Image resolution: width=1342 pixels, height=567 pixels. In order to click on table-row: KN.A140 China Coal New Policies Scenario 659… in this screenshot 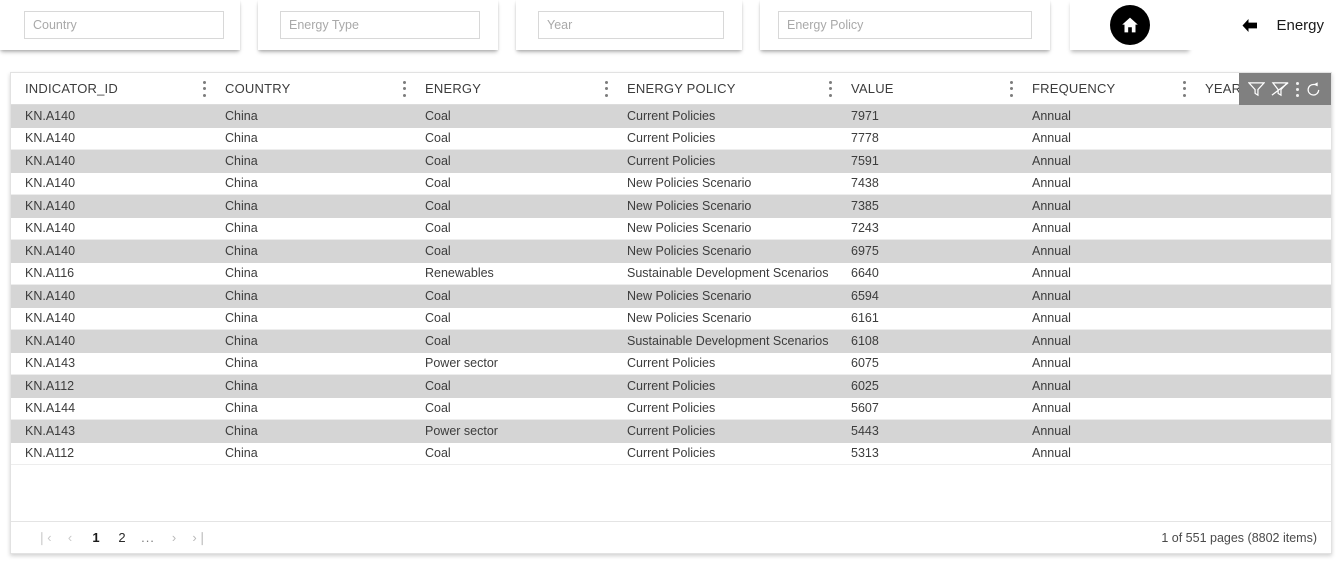, I will do `click(671, 296)`.